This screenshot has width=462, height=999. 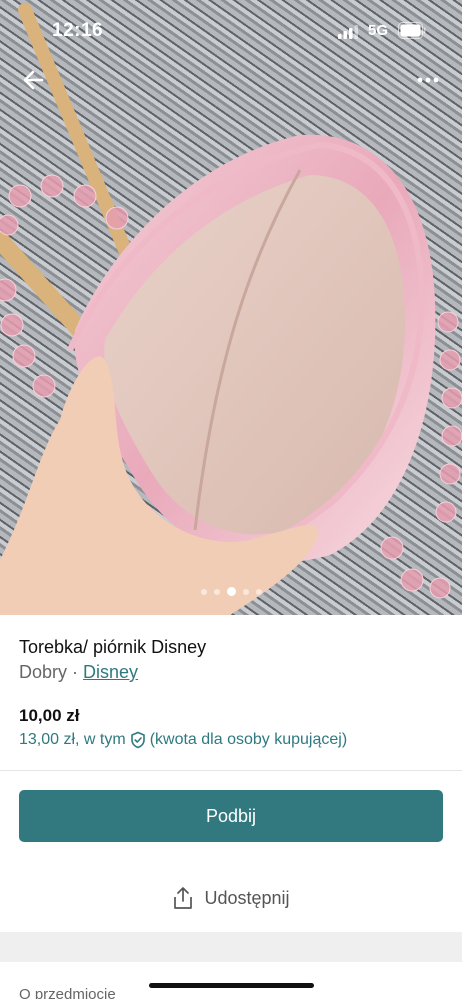 What do you see at coordinates (49, 715) in the screenshot?
I see `item-price: 10,00 zł` at bounding box center [49, 715].